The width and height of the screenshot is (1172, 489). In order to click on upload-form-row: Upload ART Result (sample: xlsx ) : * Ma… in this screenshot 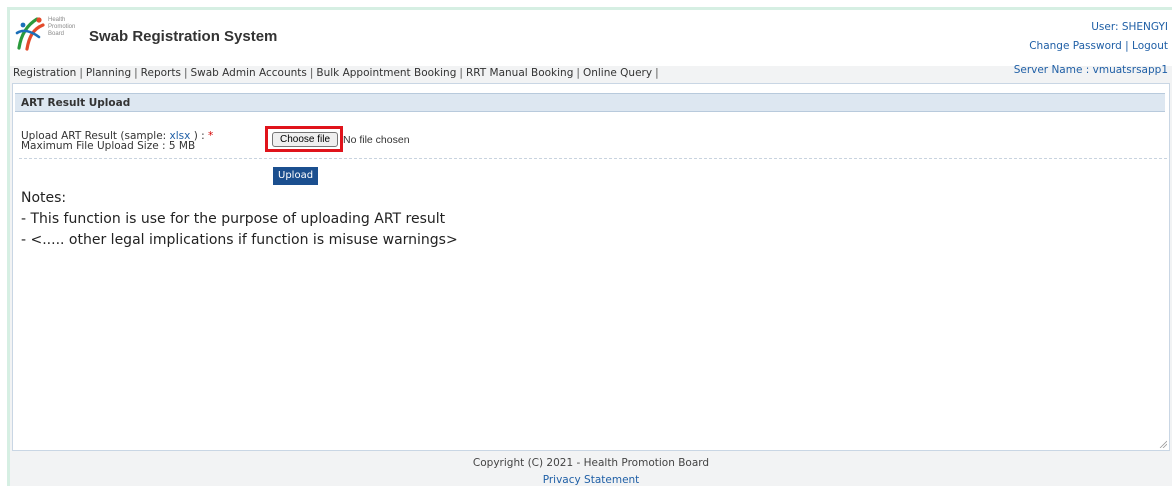, I will do `click(593, 141)`.